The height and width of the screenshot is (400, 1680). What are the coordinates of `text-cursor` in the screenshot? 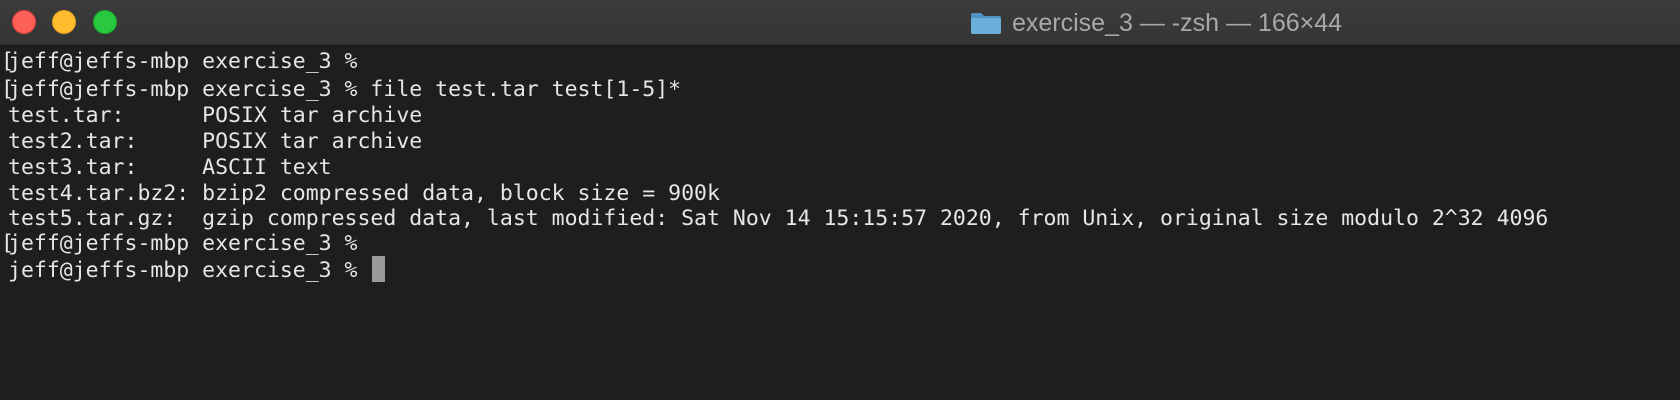 It's located at (379, 269).